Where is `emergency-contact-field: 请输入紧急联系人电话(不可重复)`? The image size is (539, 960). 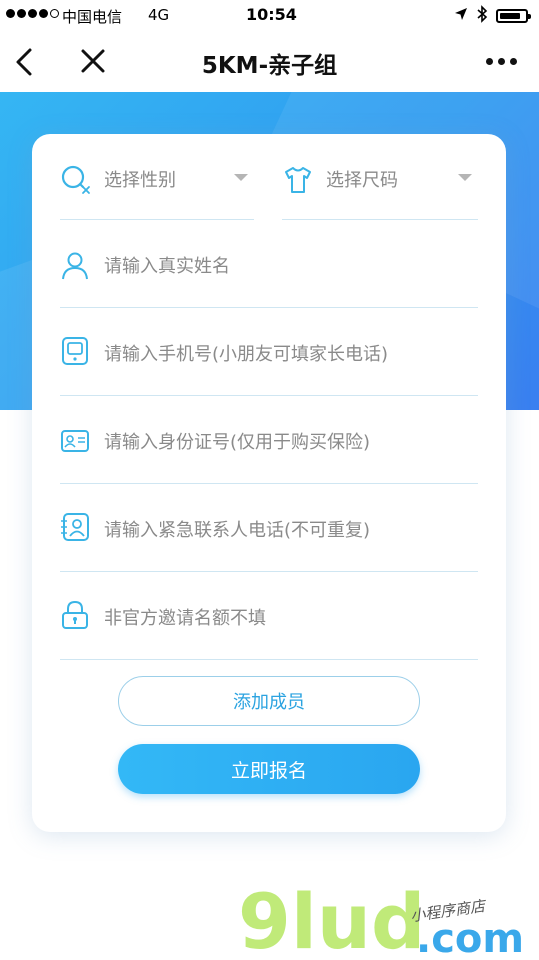
emergency-contact-field: 请输入紧急联系人电话(不可重复) is located at coordinates (269, 528).